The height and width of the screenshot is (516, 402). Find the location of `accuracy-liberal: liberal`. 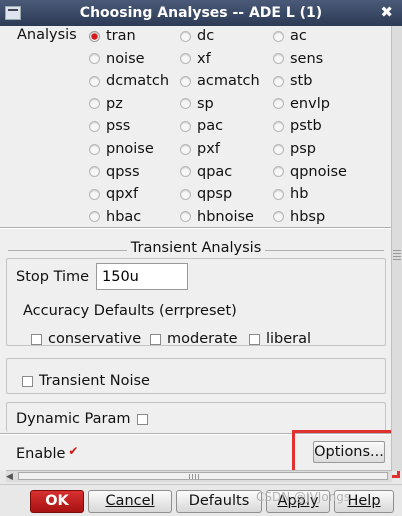

accuracy-liberal: liberal is located at coordinates (280, 339).